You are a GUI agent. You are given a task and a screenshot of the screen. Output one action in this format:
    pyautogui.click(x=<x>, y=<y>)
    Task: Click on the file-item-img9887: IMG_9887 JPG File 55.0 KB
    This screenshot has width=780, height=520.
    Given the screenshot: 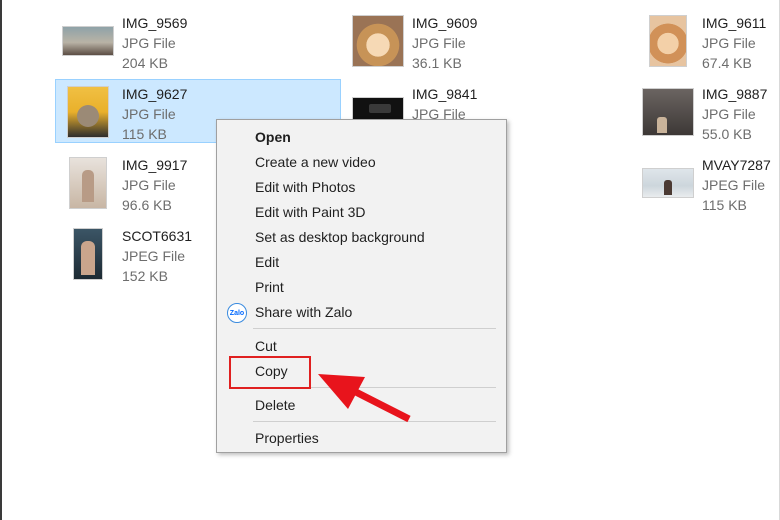 What is the action you would take?
    pyautogui.click(x=705, y=111)
    